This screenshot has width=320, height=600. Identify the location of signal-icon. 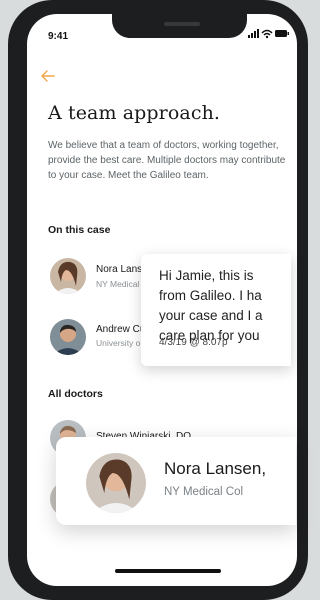
(253, 33).